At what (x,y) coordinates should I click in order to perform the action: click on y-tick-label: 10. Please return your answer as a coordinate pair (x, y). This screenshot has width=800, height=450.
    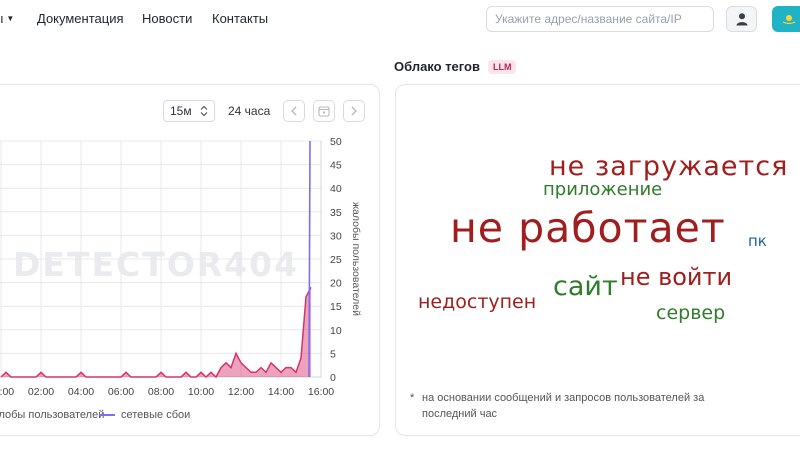
    Looking at the image, I should click on (336, 331).